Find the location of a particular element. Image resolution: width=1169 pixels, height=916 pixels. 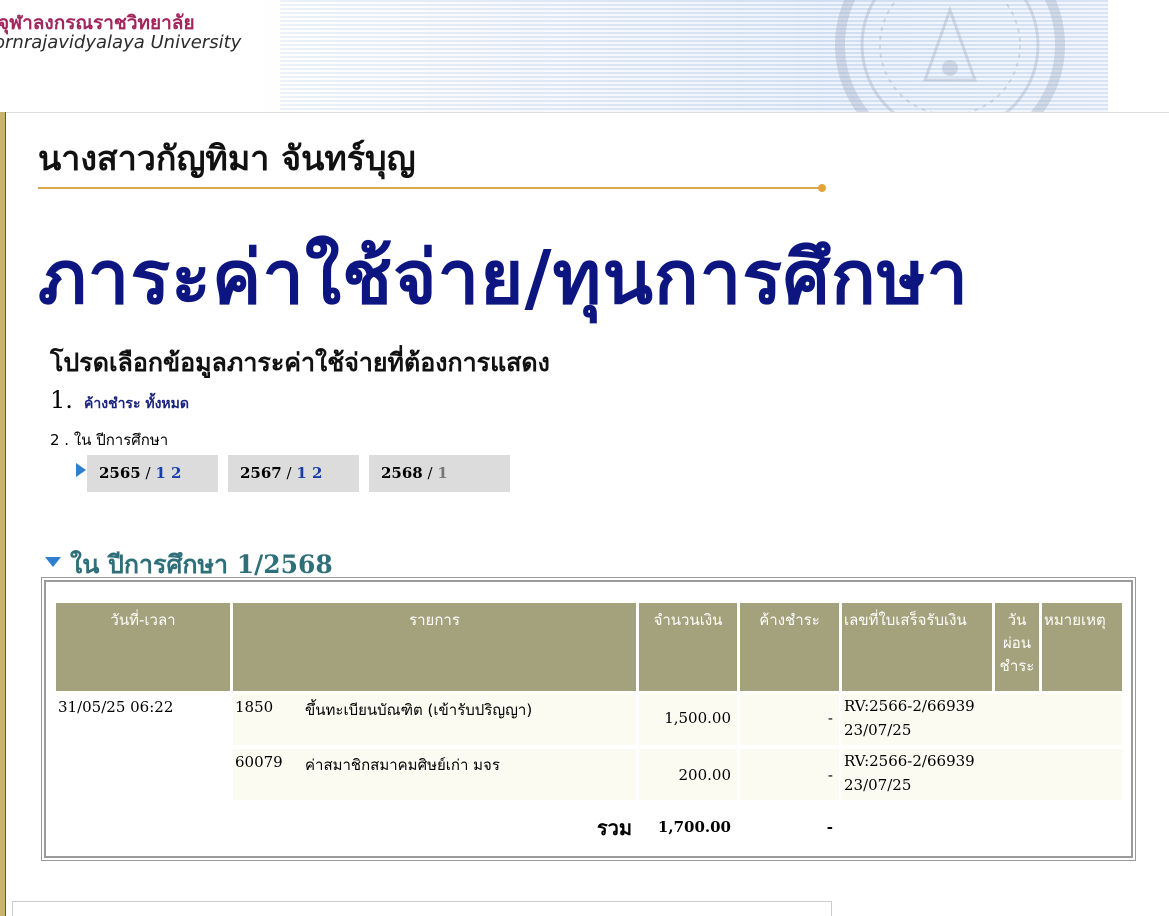

expand-triangle-icon is located at coordinates (53, 562).